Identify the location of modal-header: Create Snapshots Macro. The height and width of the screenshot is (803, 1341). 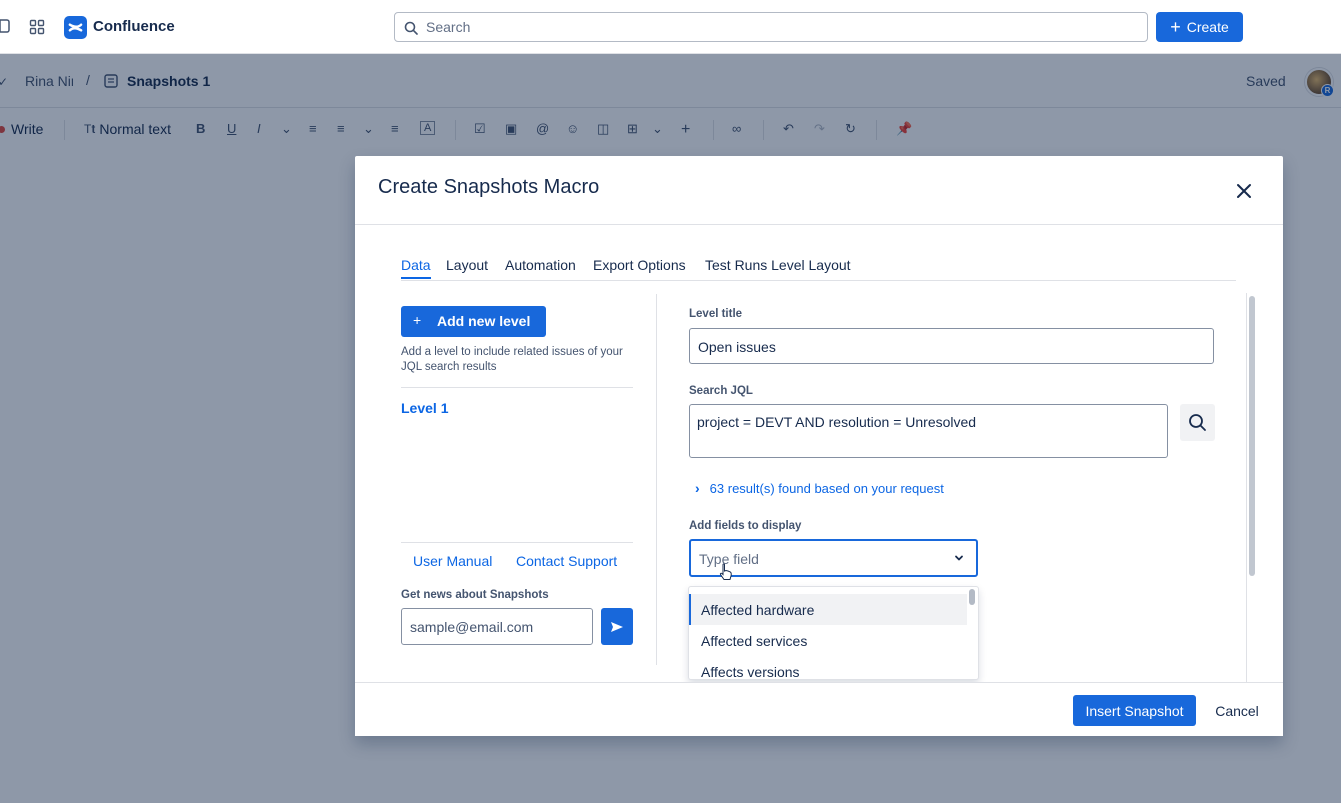
(819, 190).